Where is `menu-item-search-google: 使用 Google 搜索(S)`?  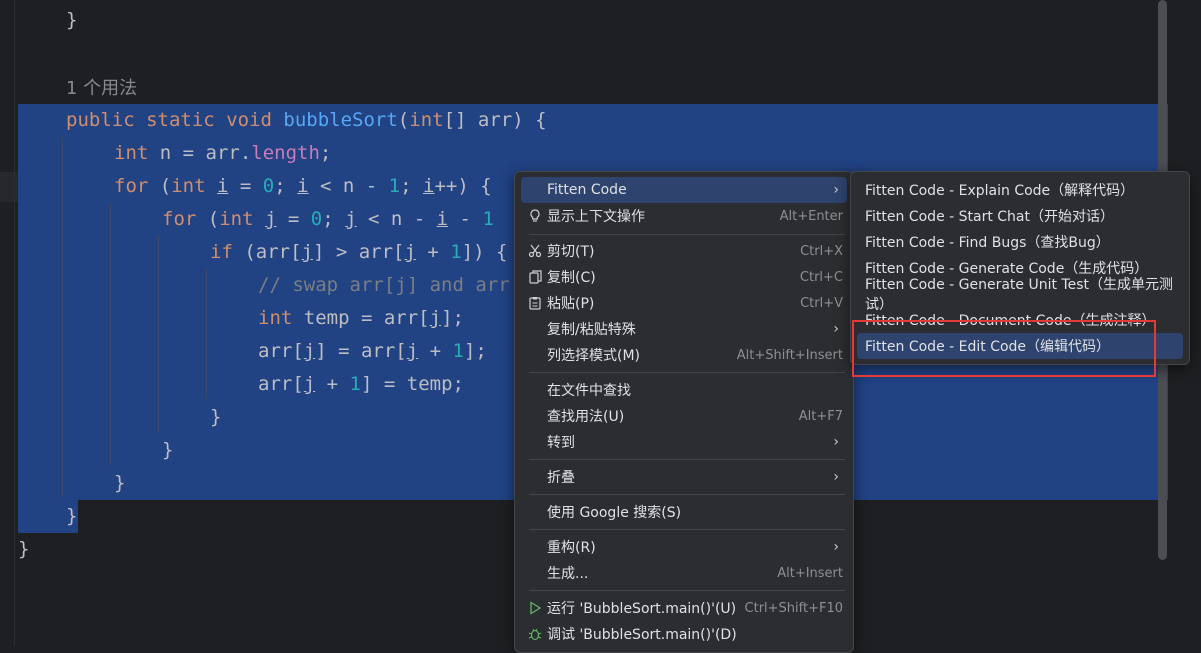 menu-item-search-google: 使用 Google 搜索(S) is located at coordinates (684, 512).